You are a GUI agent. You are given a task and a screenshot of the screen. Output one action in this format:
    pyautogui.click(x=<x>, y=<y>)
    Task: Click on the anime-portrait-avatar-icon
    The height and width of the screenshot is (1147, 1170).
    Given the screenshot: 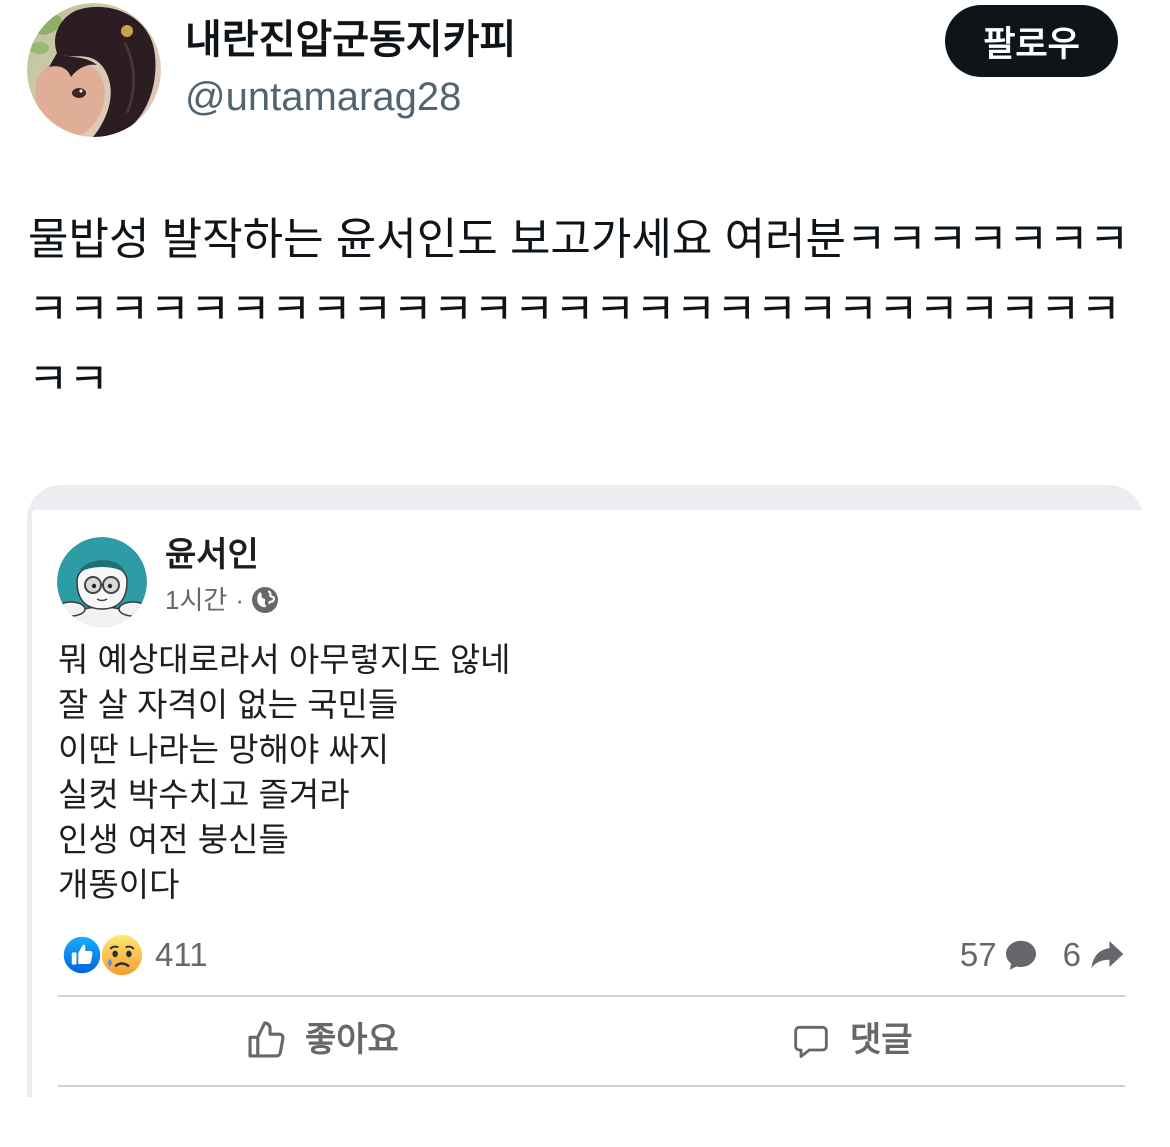 What is the action you would take?
    pyautogui.click(x=94, y=70)
    